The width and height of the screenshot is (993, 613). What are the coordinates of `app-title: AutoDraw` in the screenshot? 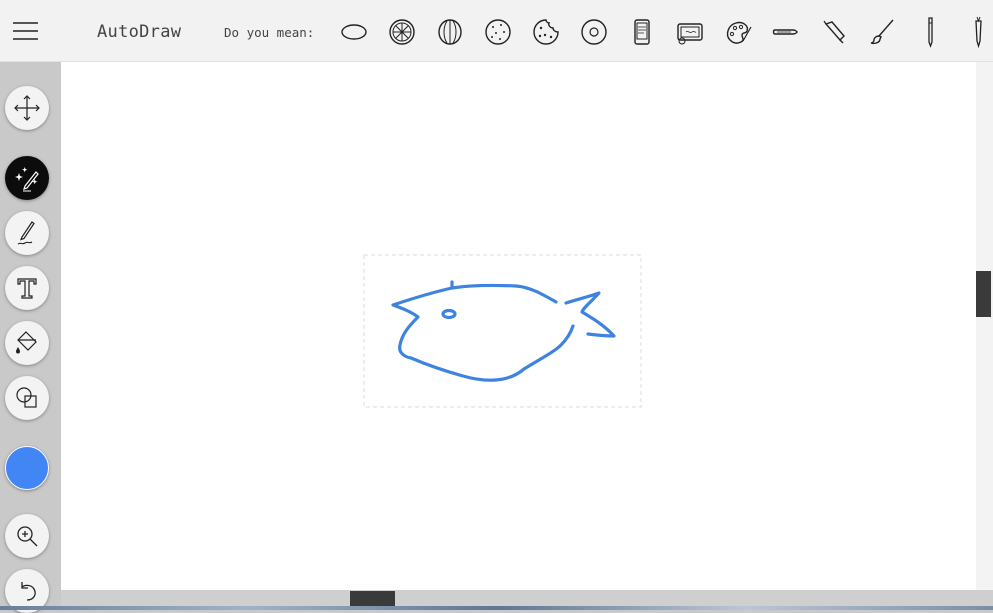 It's located at (139, 32).